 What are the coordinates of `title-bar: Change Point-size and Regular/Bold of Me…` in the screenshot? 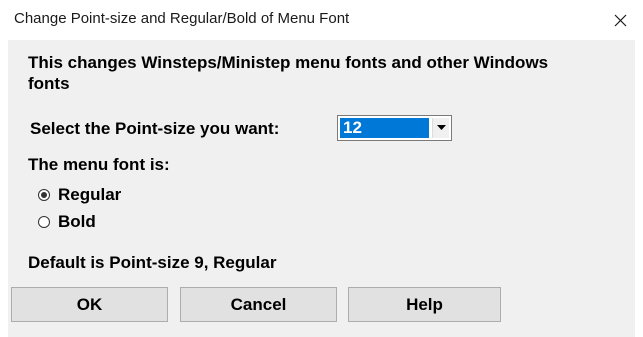 It's located at (321, 20).